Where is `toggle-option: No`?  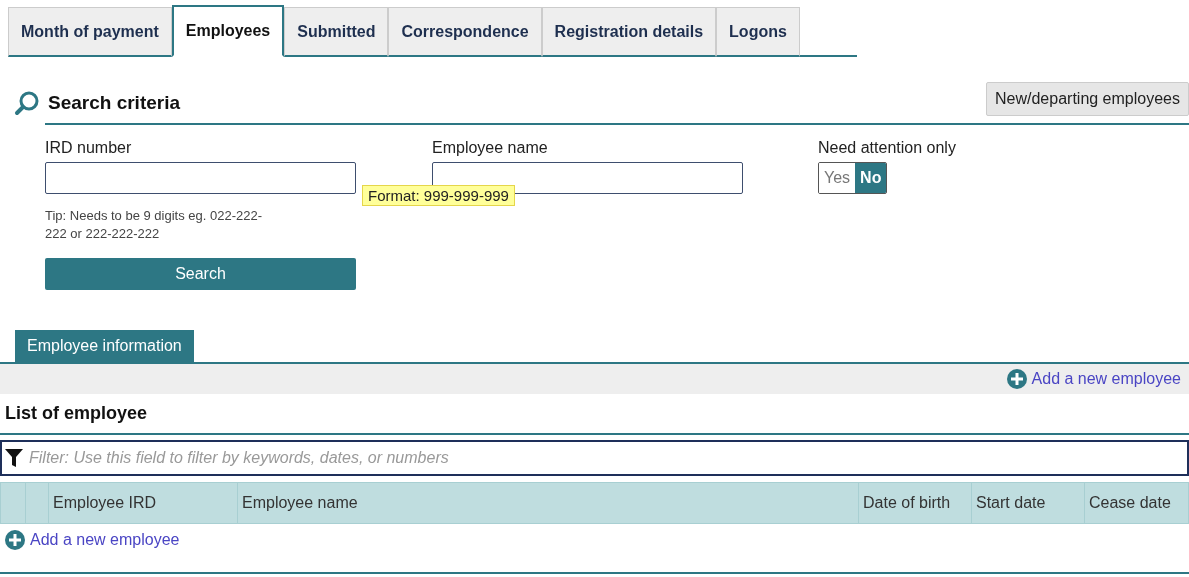 toggle-option: No is located at coordinates (871, 178).